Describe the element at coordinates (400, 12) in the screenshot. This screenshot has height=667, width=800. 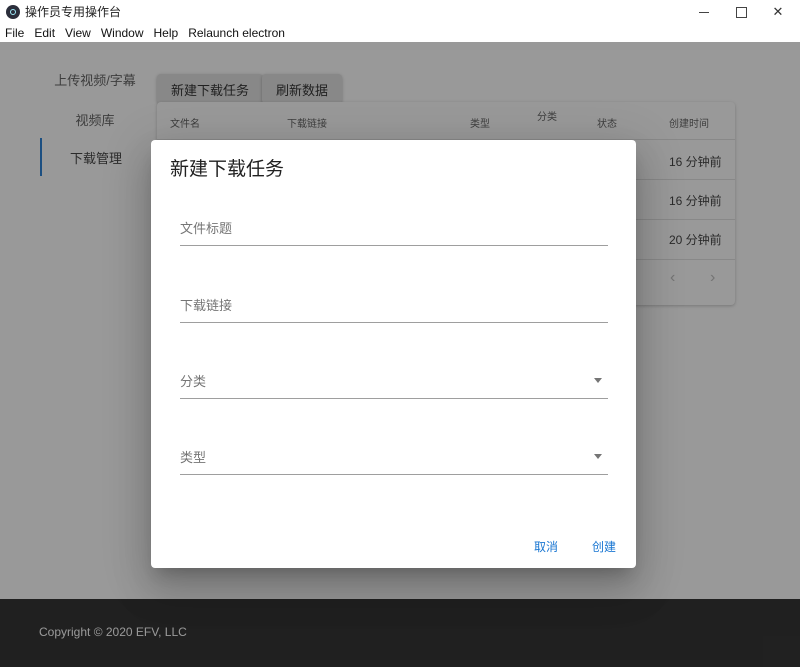
I see `title-bar: 操作员专用操作台 ✕` at that location.